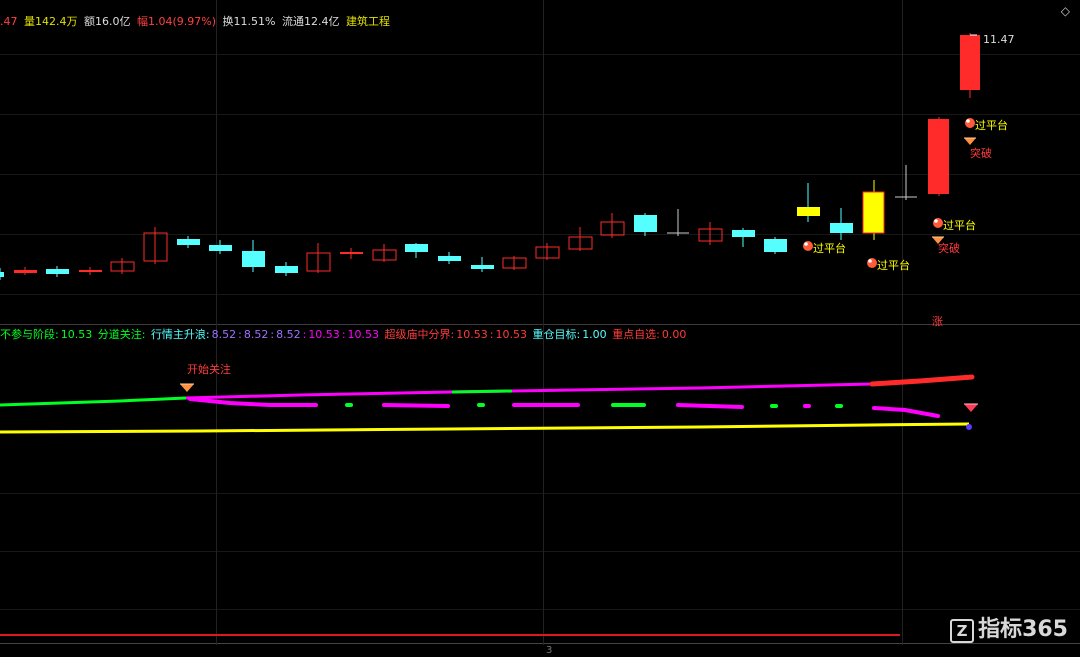 This screenshot has width=1080, height=657. What do you see at coordinates (999, 39) in the screenshot?
I see `high-price-label: 11.47` at bounding box center [999, 39].